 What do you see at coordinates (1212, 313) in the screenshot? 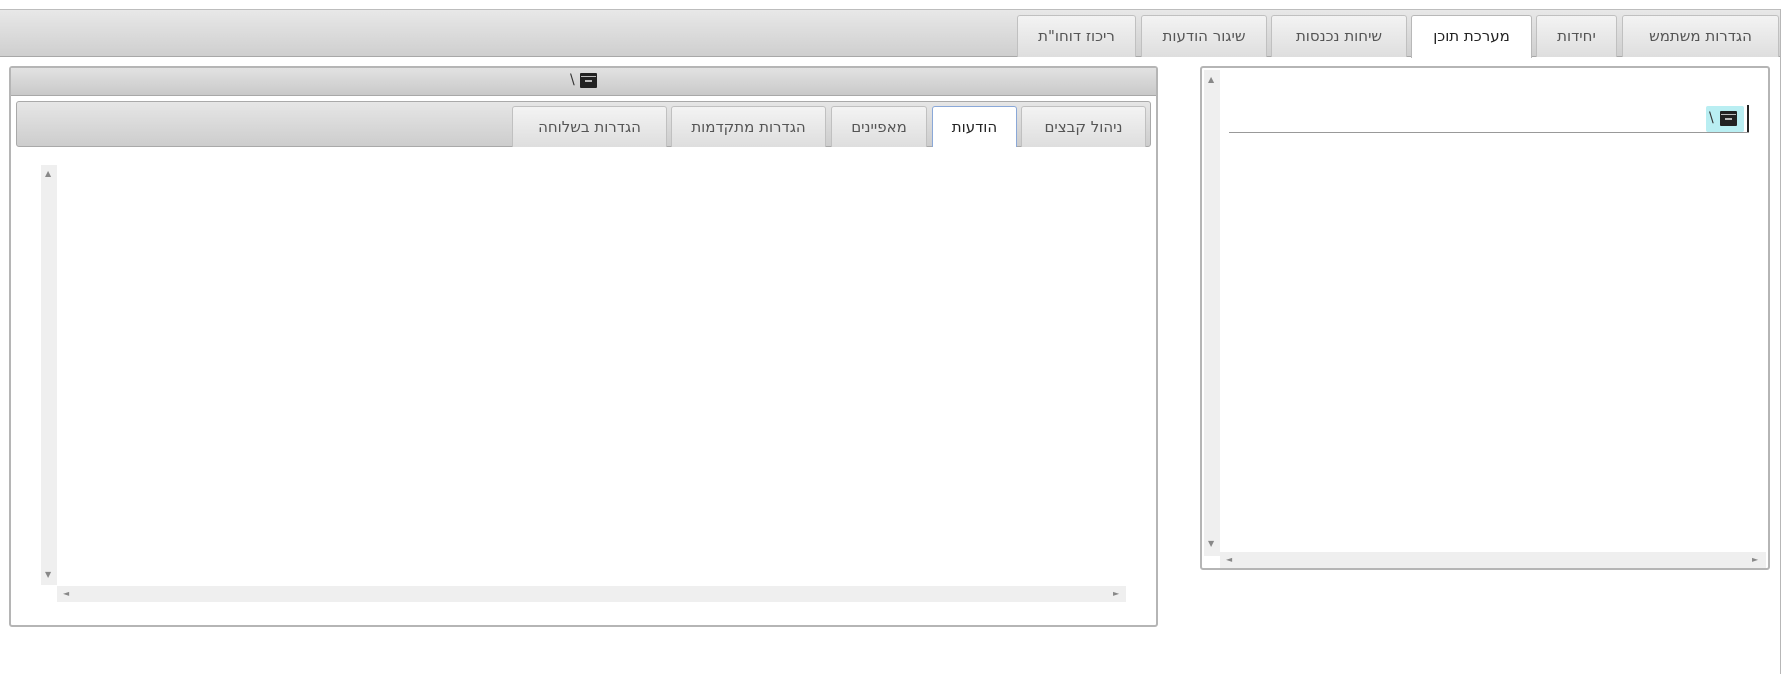
I see `tree-vertical-scrollbar: ▲ ▼` at bounding box center [1212, 313].